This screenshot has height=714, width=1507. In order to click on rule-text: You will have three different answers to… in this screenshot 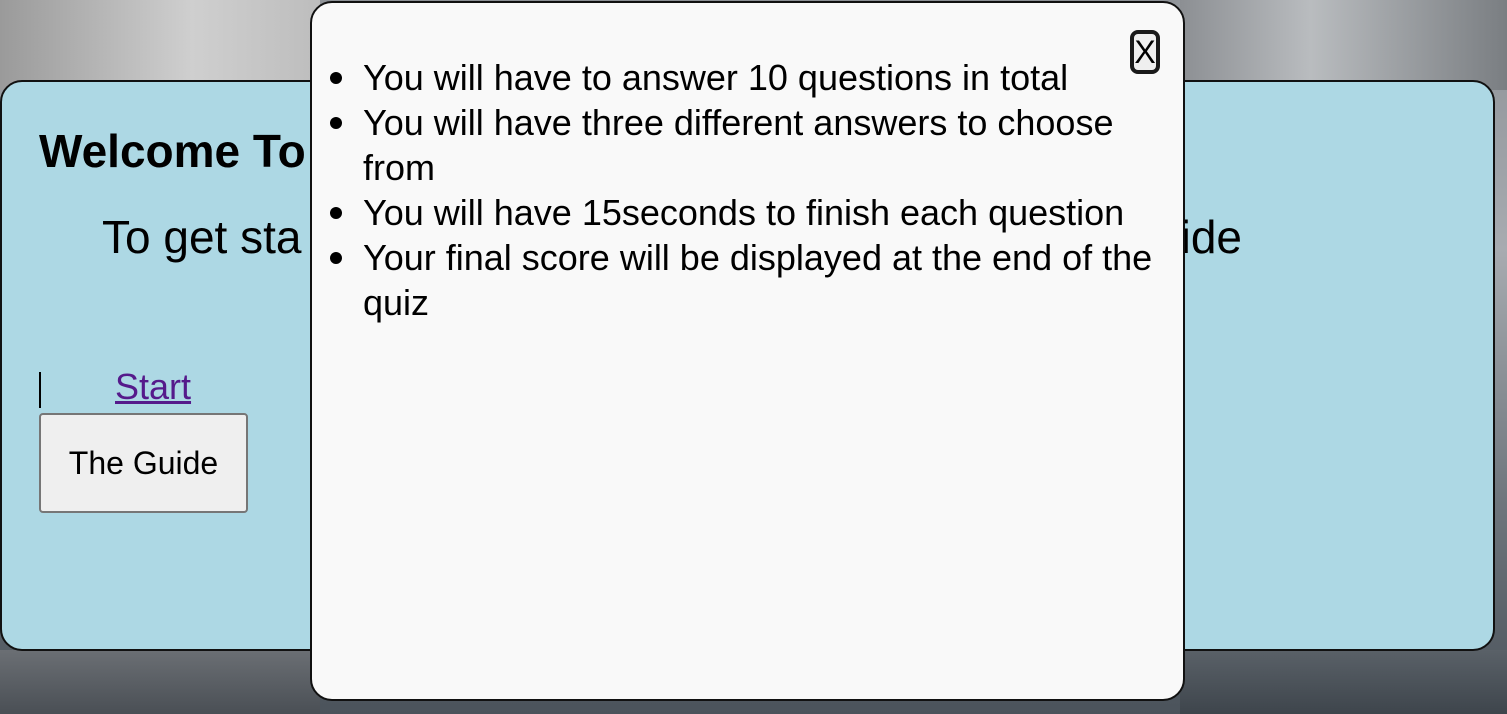, I will do `click(738, 145)`.